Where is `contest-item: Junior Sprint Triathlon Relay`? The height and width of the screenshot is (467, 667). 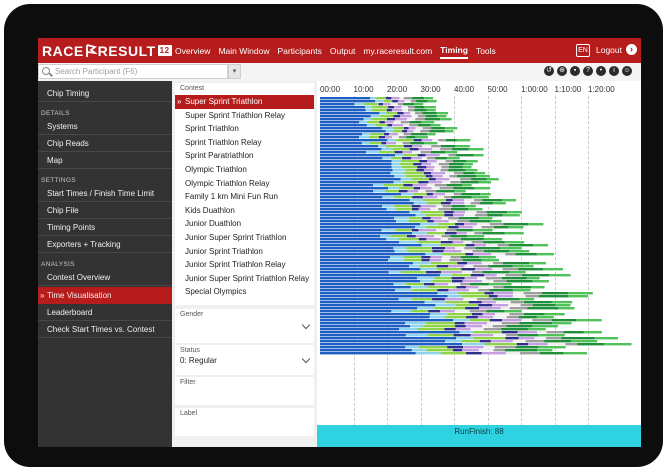 contest-item: Junior Sprint Triathlon Relay is located at coordinates (244, 265).